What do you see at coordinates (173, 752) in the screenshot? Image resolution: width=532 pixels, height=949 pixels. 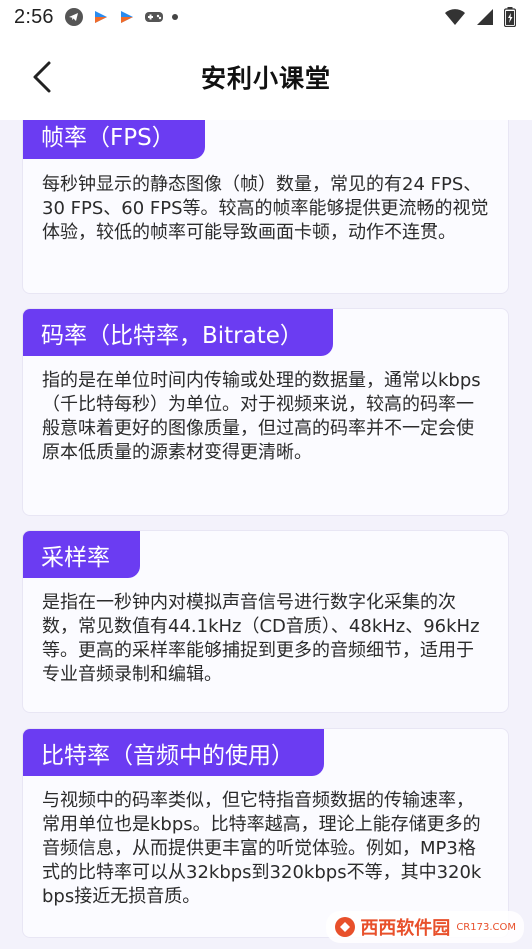 I see `card-title-tag: 比特率（音频中的使用）` at bounding box center [173, 752].